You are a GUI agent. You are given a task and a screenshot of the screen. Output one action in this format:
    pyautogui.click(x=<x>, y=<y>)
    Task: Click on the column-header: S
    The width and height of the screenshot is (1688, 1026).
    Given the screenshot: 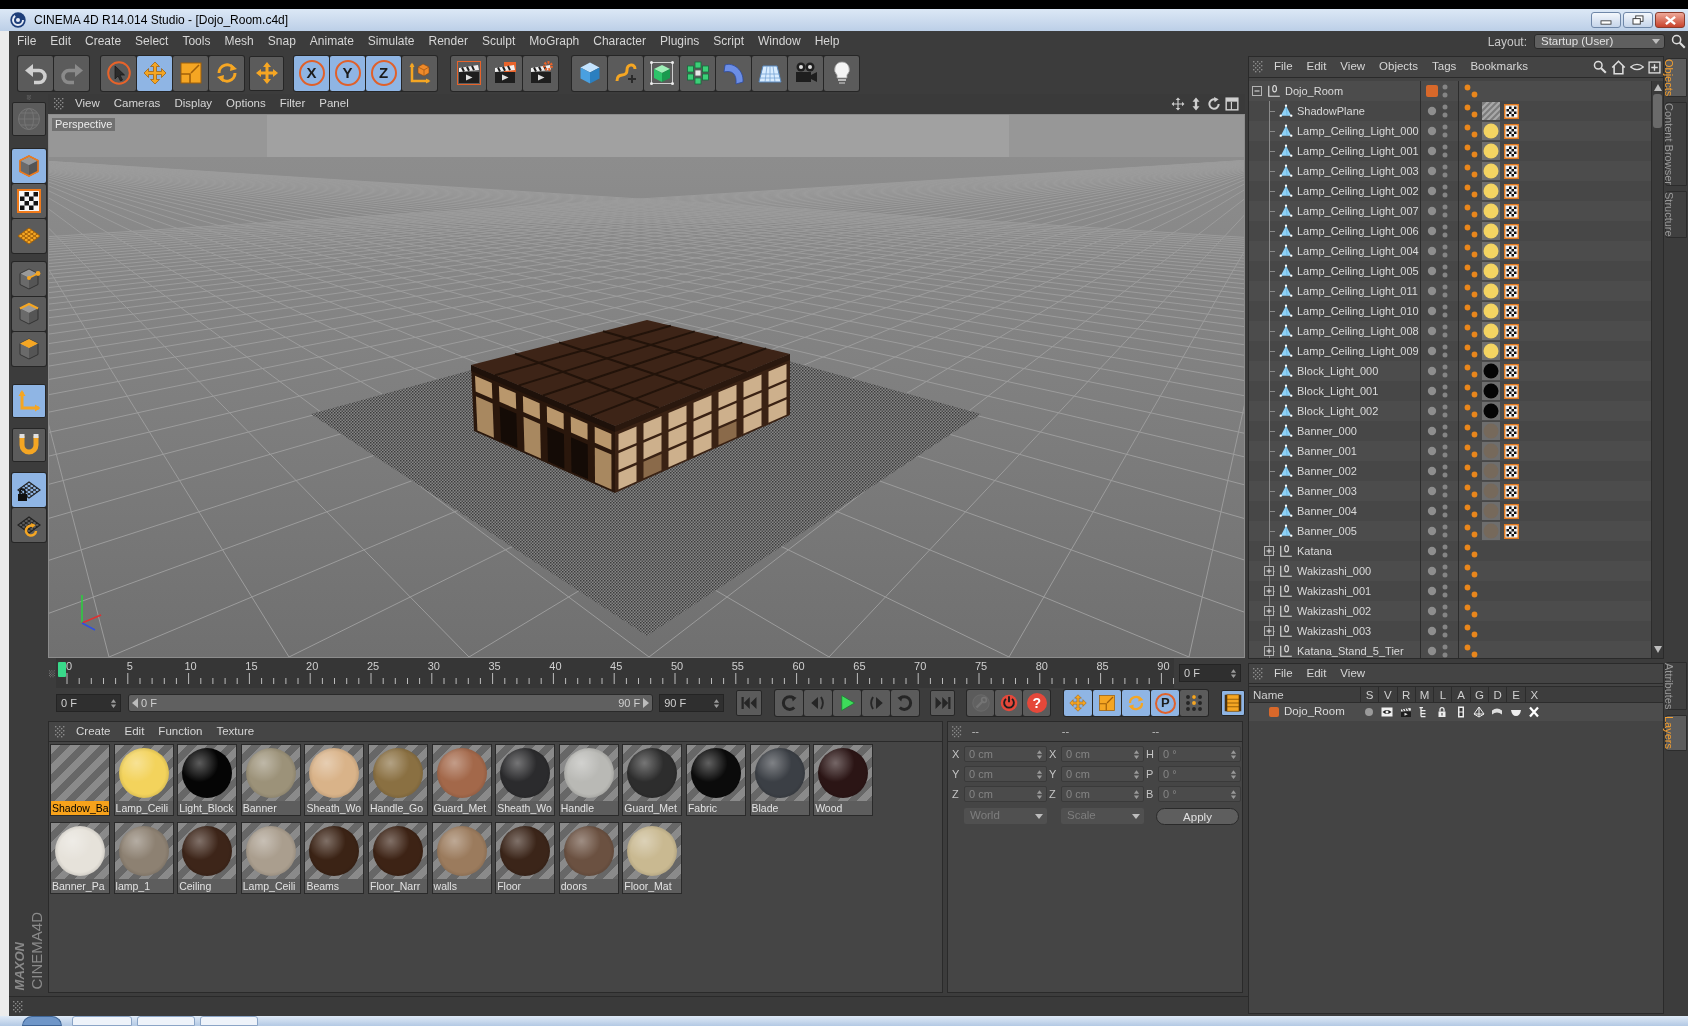 What is the action you would take?
    pyautogui.click(x=1369, y=694)
    